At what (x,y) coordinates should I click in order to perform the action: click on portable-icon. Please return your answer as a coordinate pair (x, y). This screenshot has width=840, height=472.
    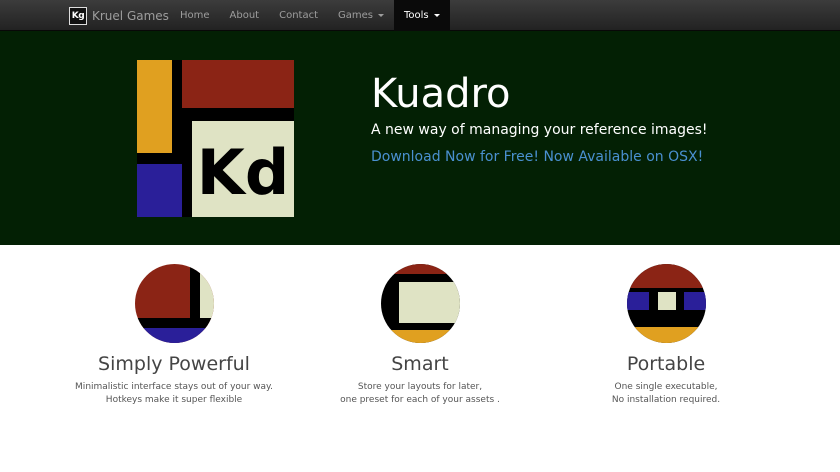
    Looking at the image, I should click on (666, 303).